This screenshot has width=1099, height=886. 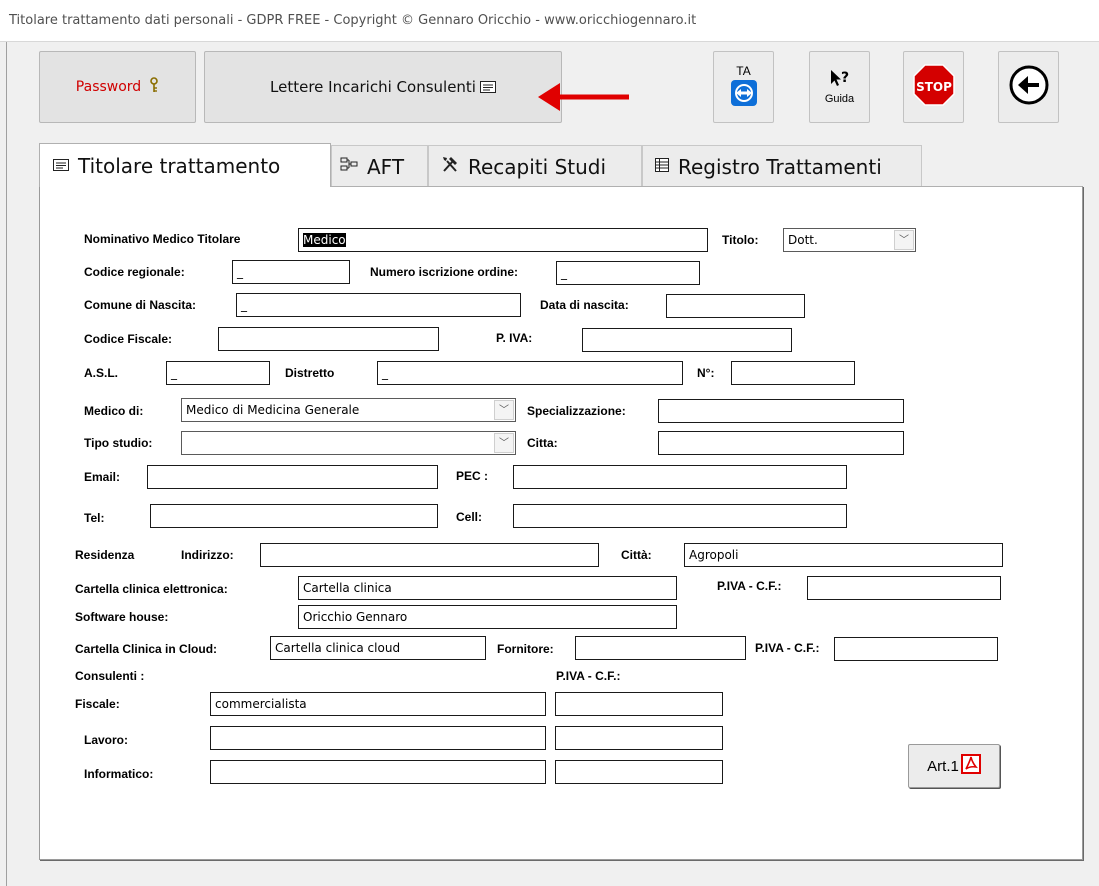 I want to click on fiscale-input: commercialista, so click(x=378, y=704).